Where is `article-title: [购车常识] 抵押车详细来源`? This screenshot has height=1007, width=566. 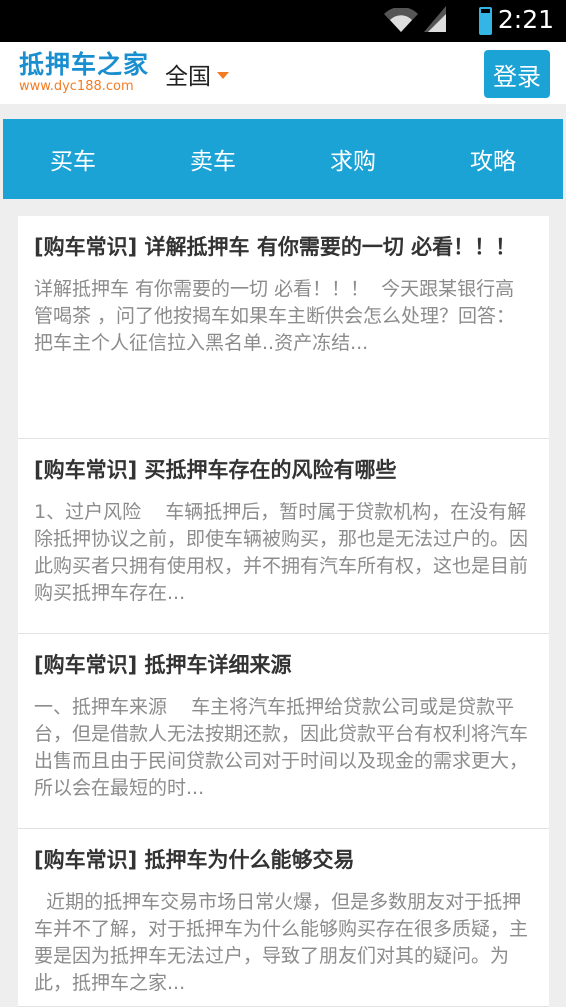 article-title: [购车常识] 抵押车详细来源 is located at coordinates (163, 665).